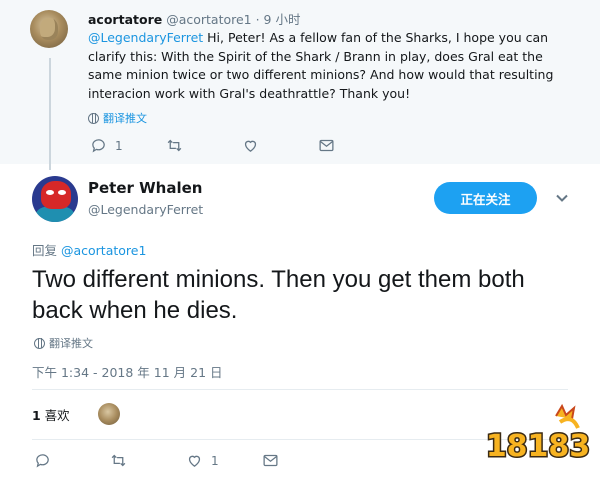  What do you see at coordinates (50, 114) in the screenshot?
I see `thread-line` at bounding box center [50, 114].